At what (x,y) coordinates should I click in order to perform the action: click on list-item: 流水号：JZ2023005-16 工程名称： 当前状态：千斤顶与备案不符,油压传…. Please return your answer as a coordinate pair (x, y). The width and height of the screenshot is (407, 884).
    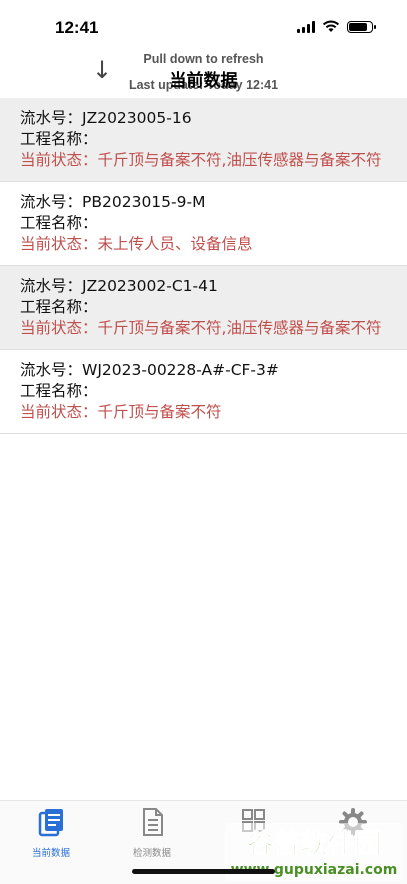
    Looking at the image, I should click on (203, 140).